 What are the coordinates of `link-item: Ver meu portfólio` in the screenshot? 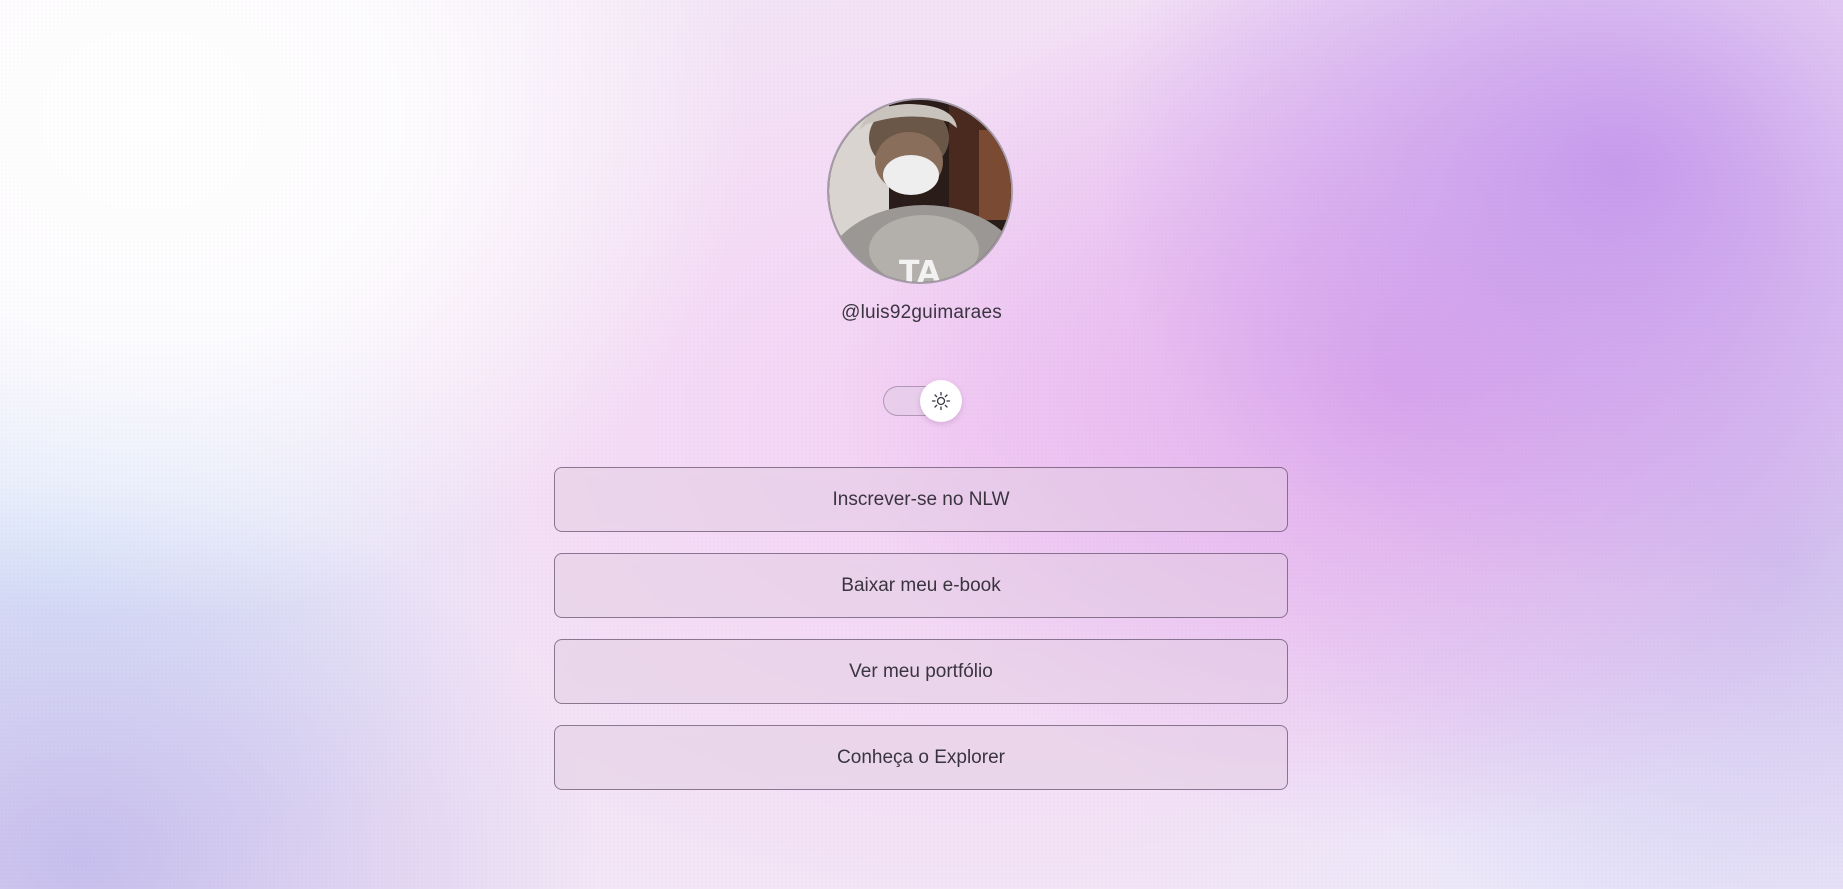 It's located at (921, 671).